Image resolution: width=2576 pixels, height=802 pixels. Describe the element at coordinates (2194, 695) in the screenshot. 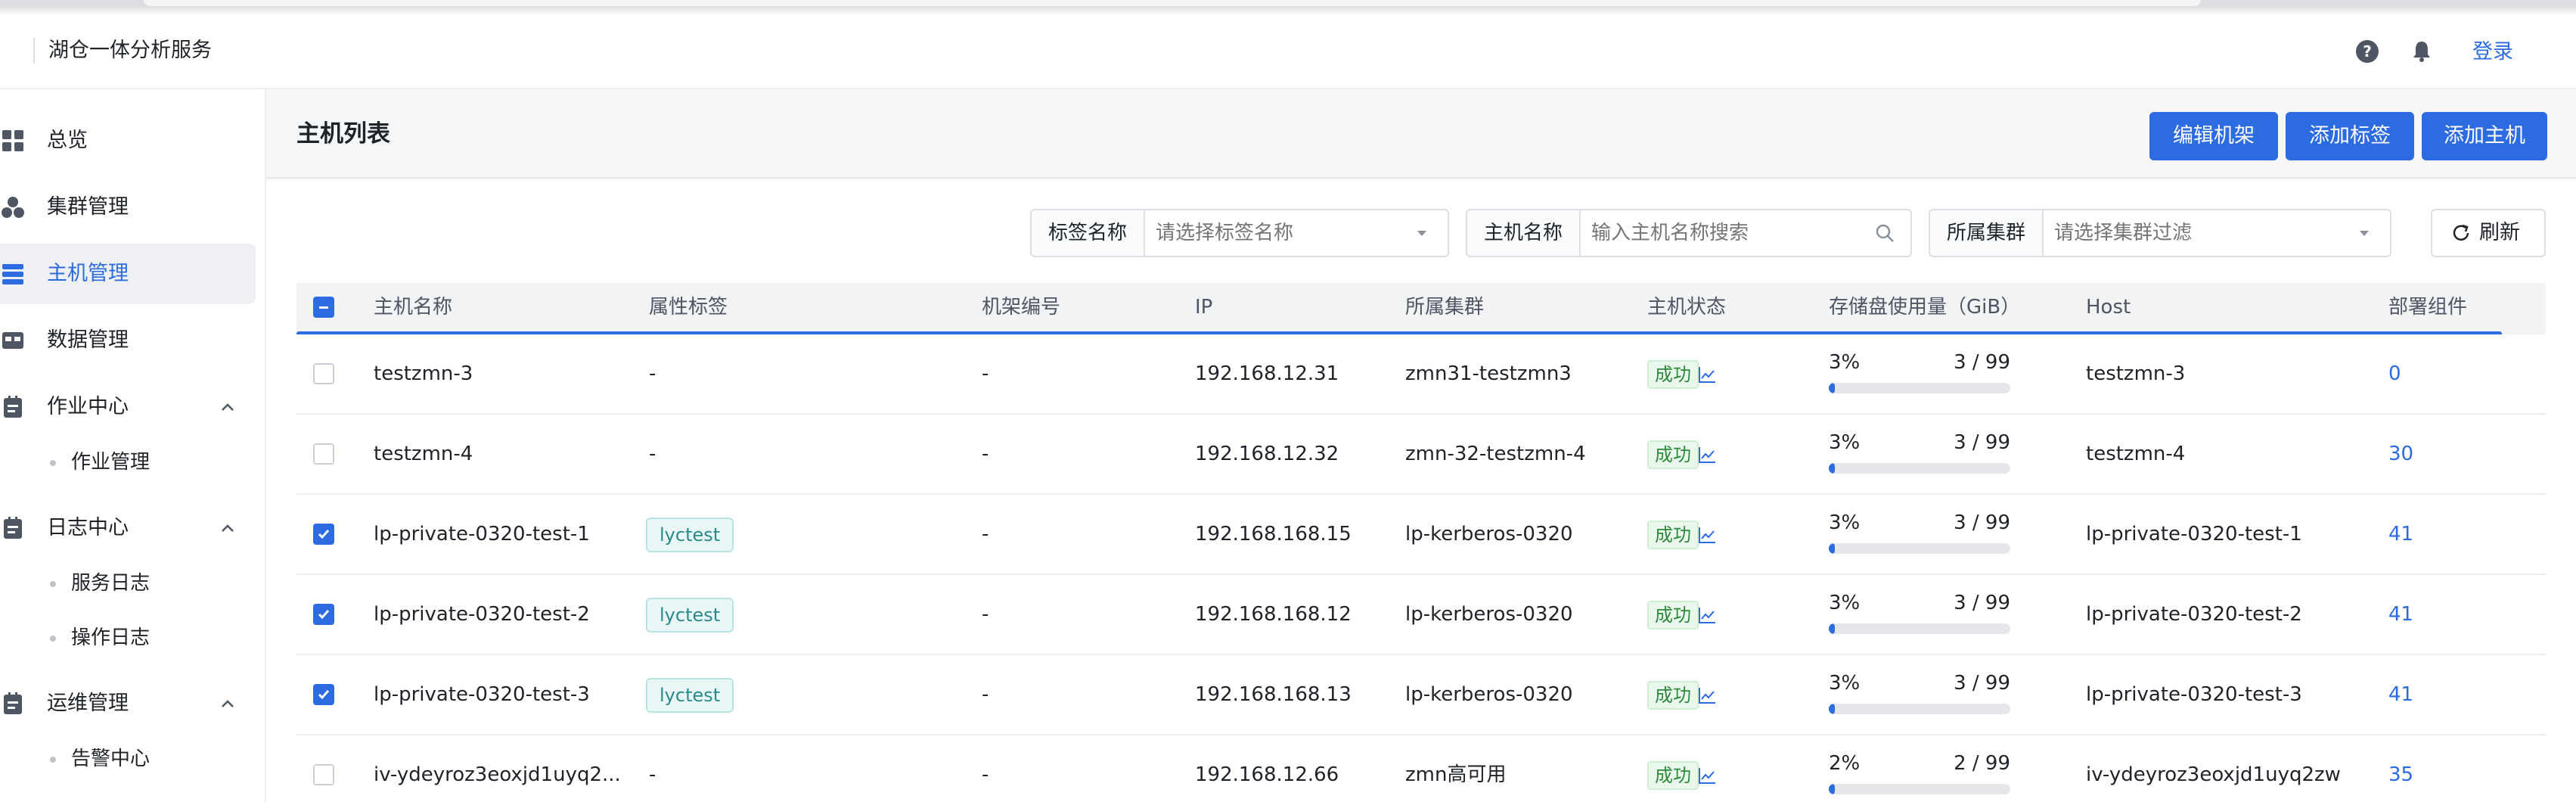

I see `host-cell: lp-private-0320-test-3` at that location.